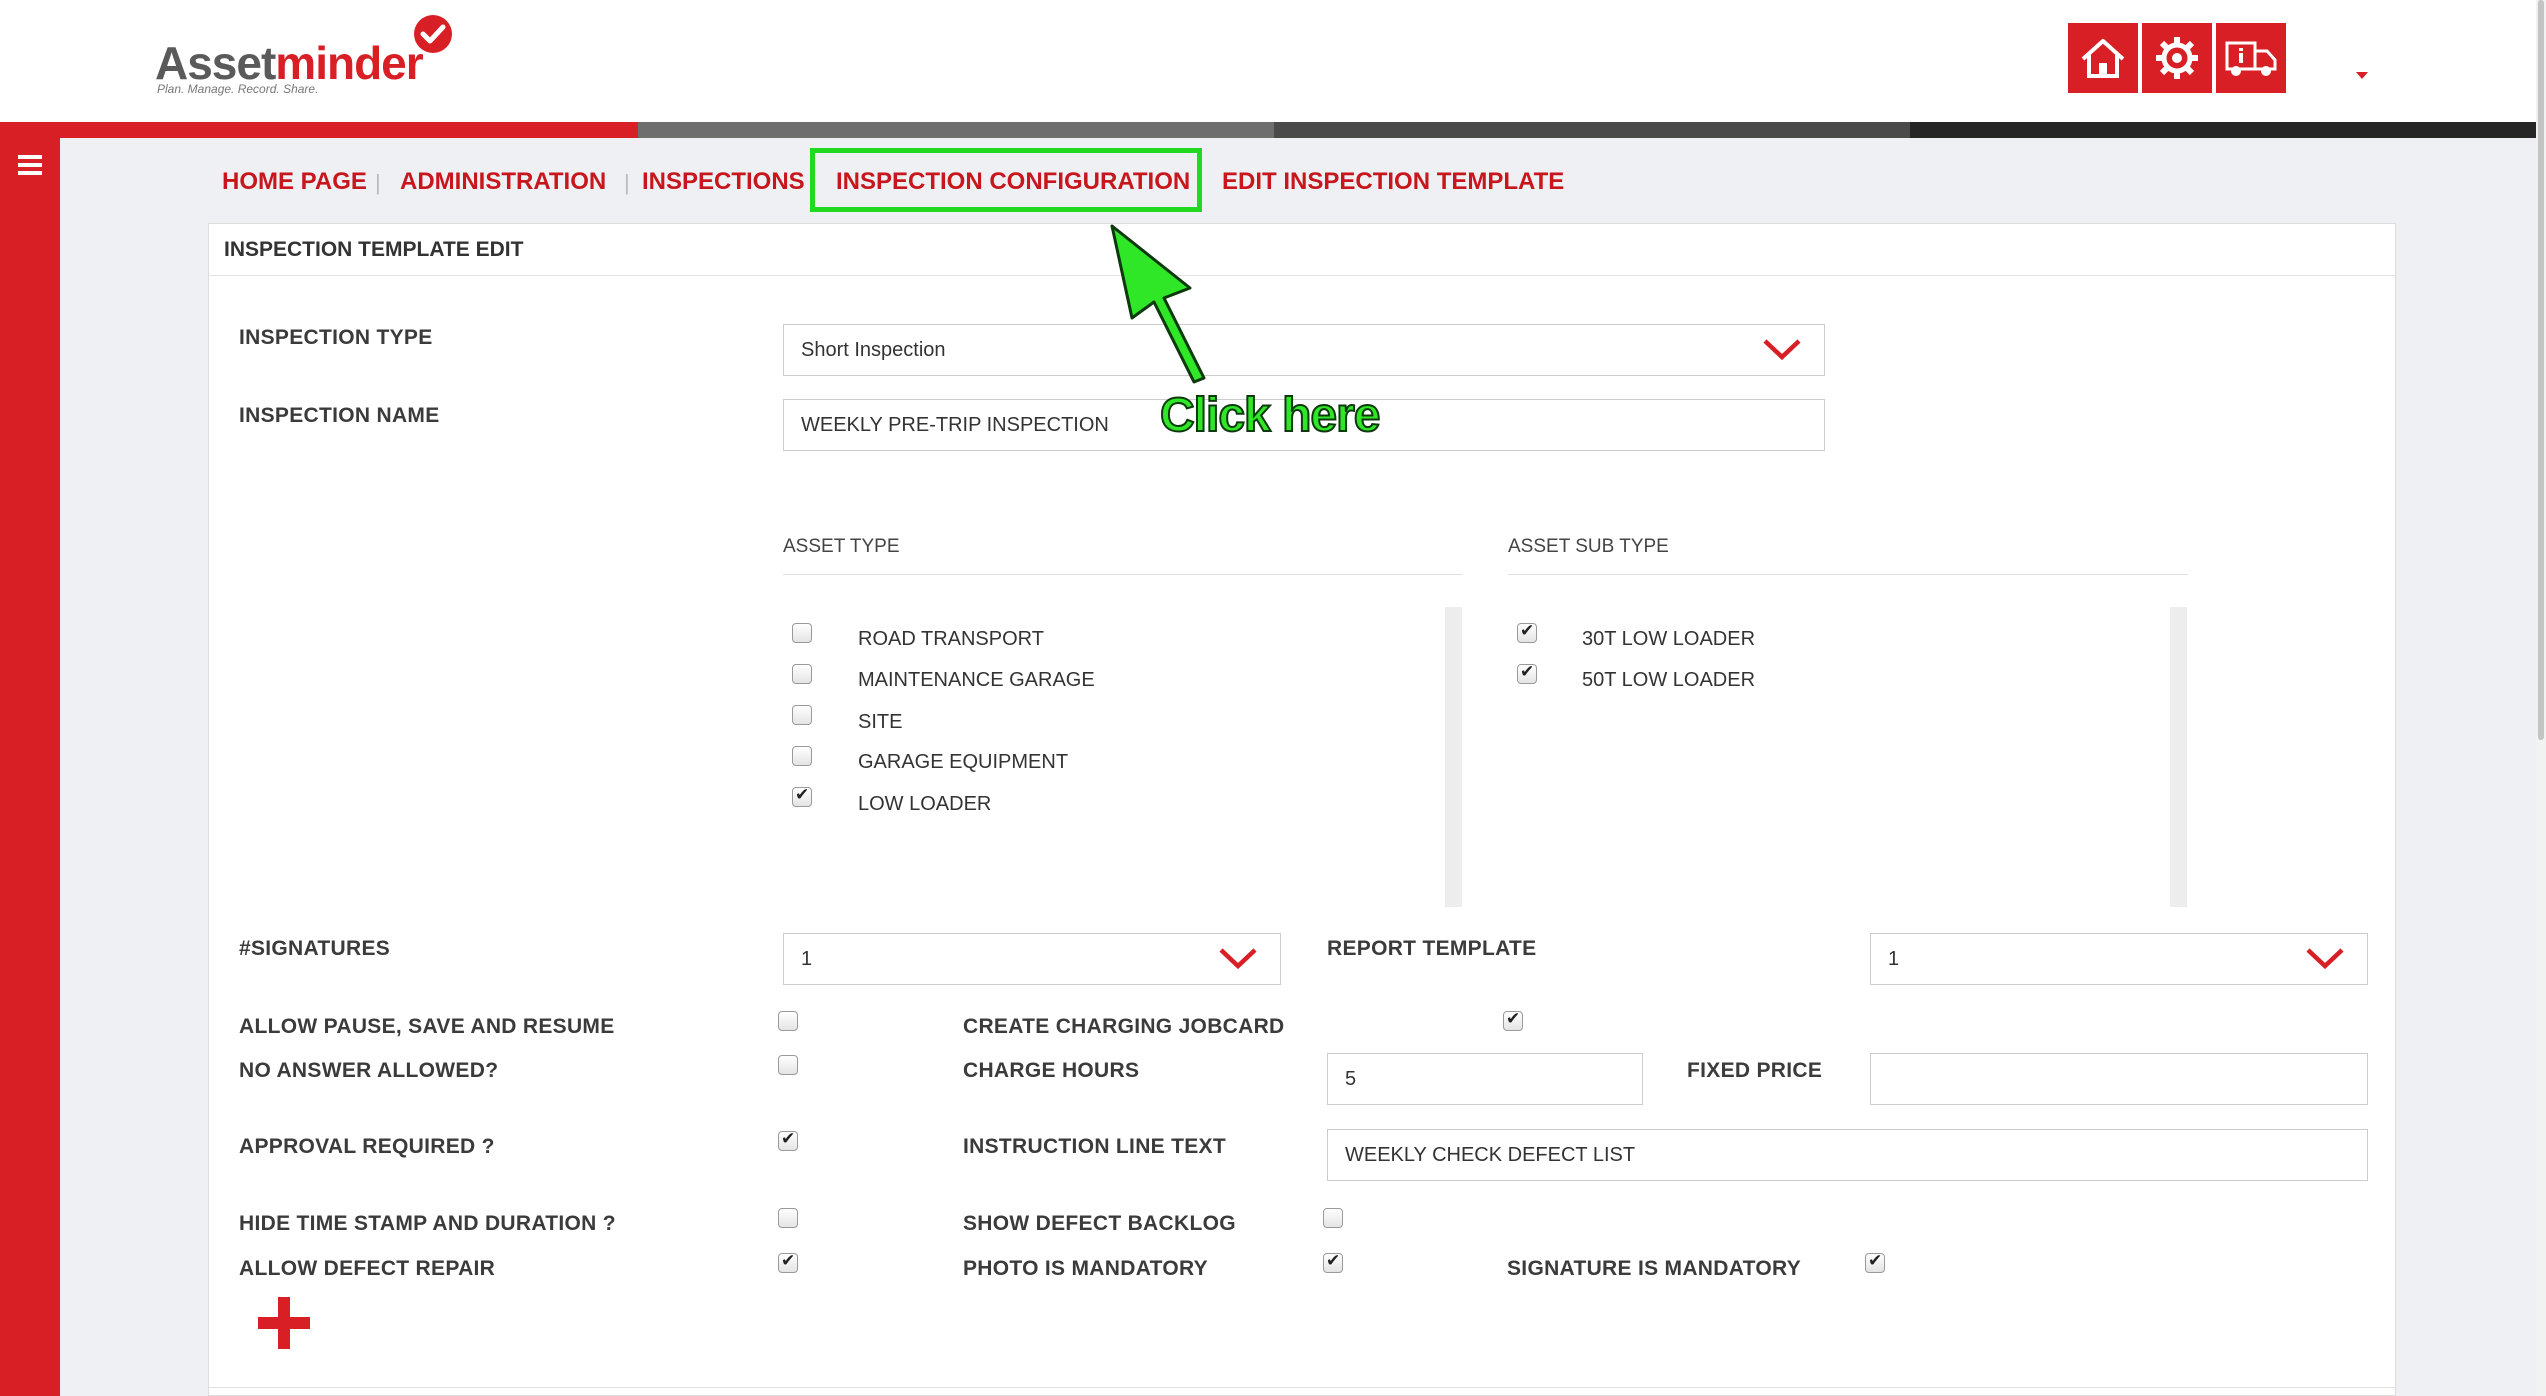 The width and height of the screenshot is (2546, 1396). I want to click on asset-sub-type-label: ASSET SUB TYPE, so click(1588, 546).